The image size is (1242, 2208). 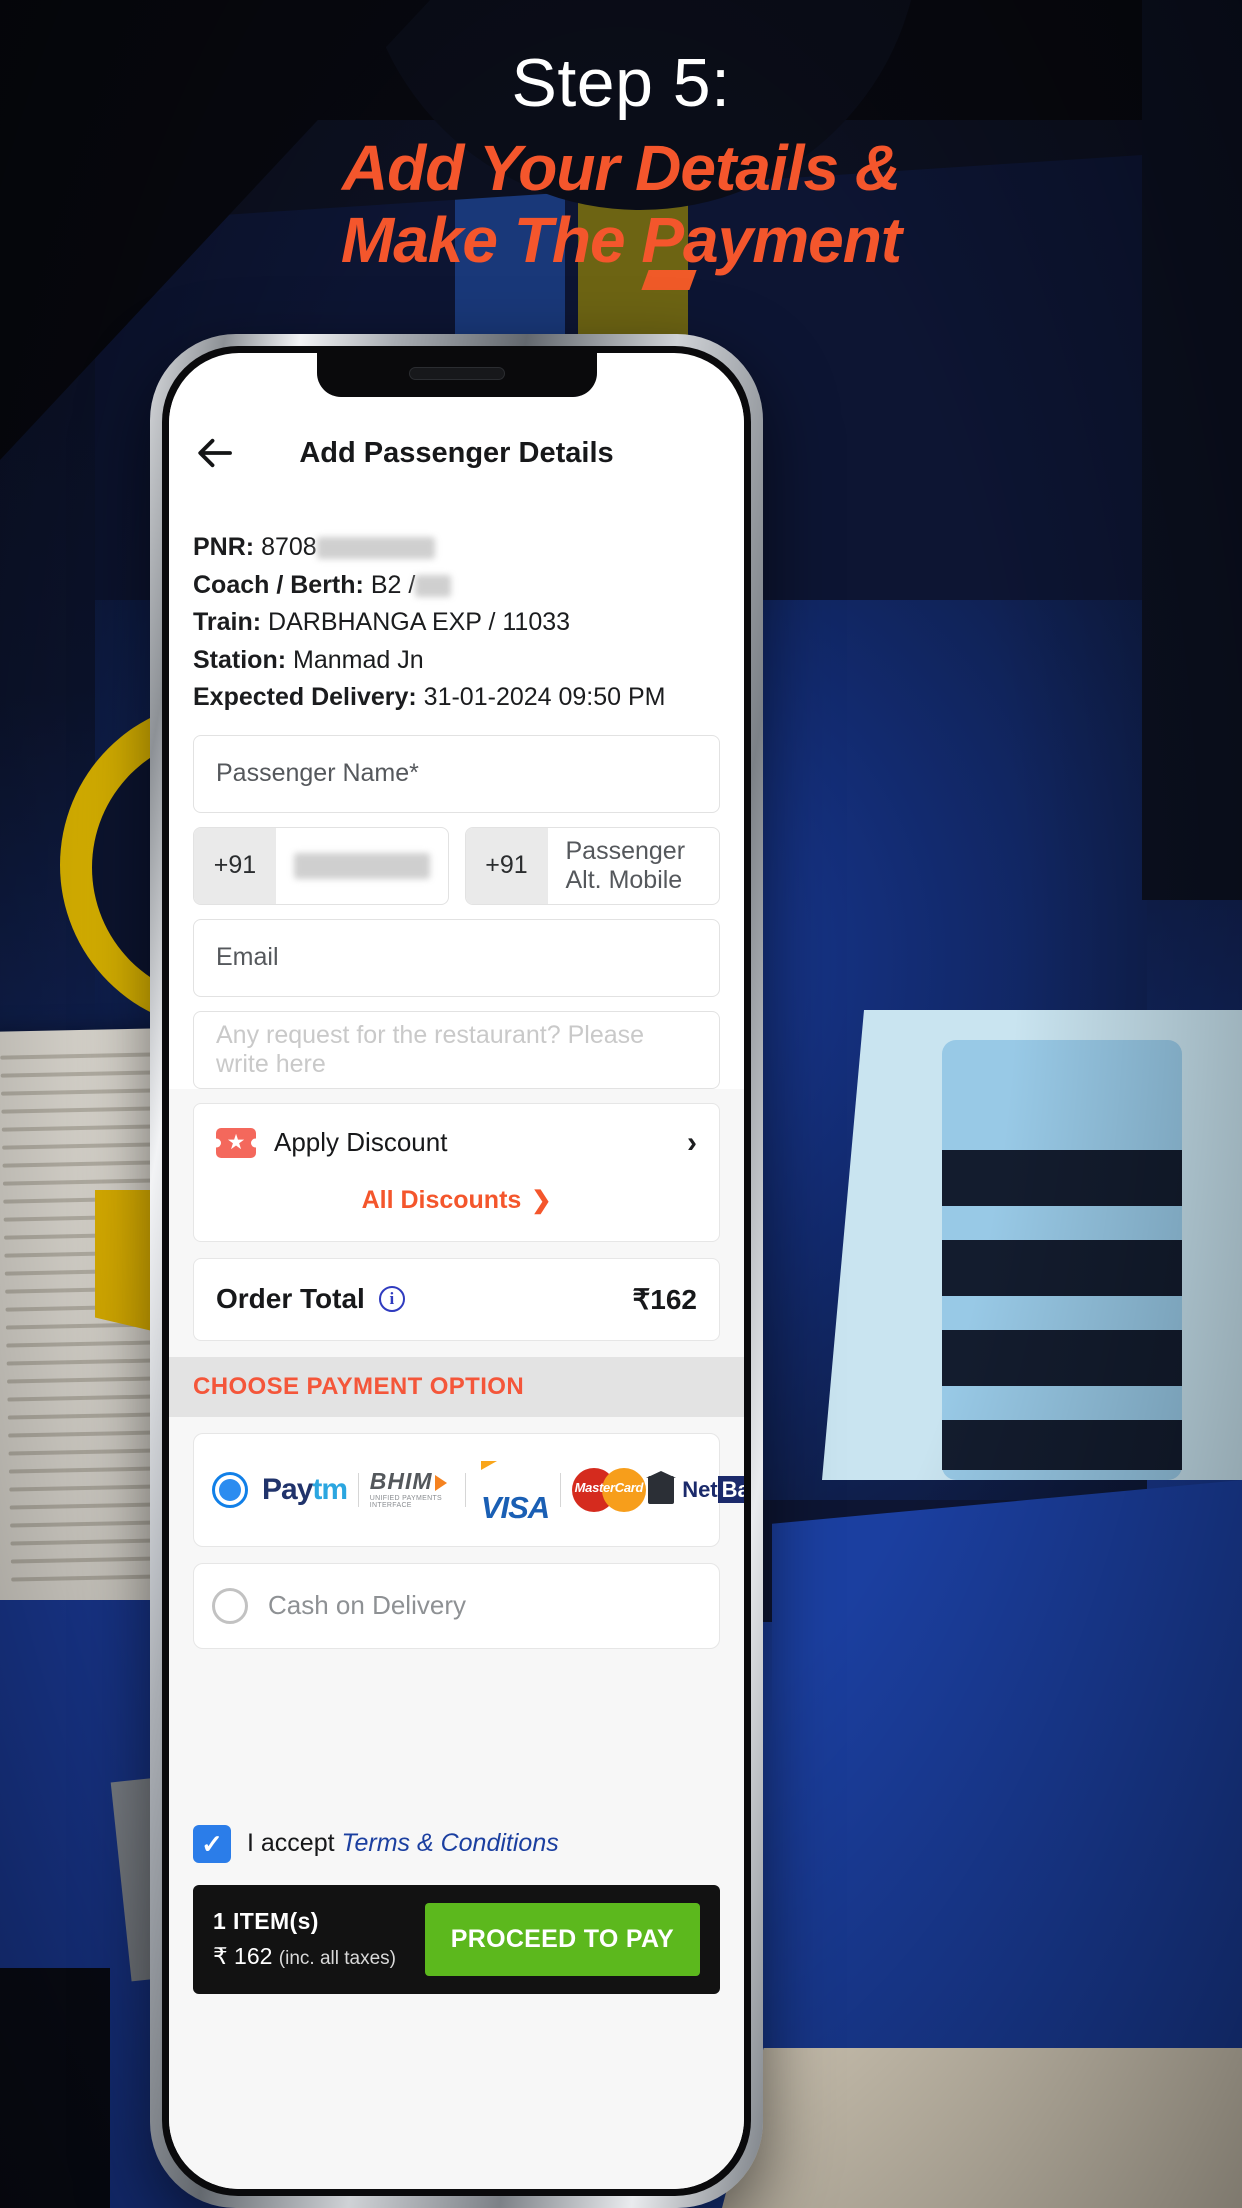 What do you see at coordinates (401, 1481) in the screenshot?
I see `bhim-text: BHIM` at bounding box center [401, 1481].